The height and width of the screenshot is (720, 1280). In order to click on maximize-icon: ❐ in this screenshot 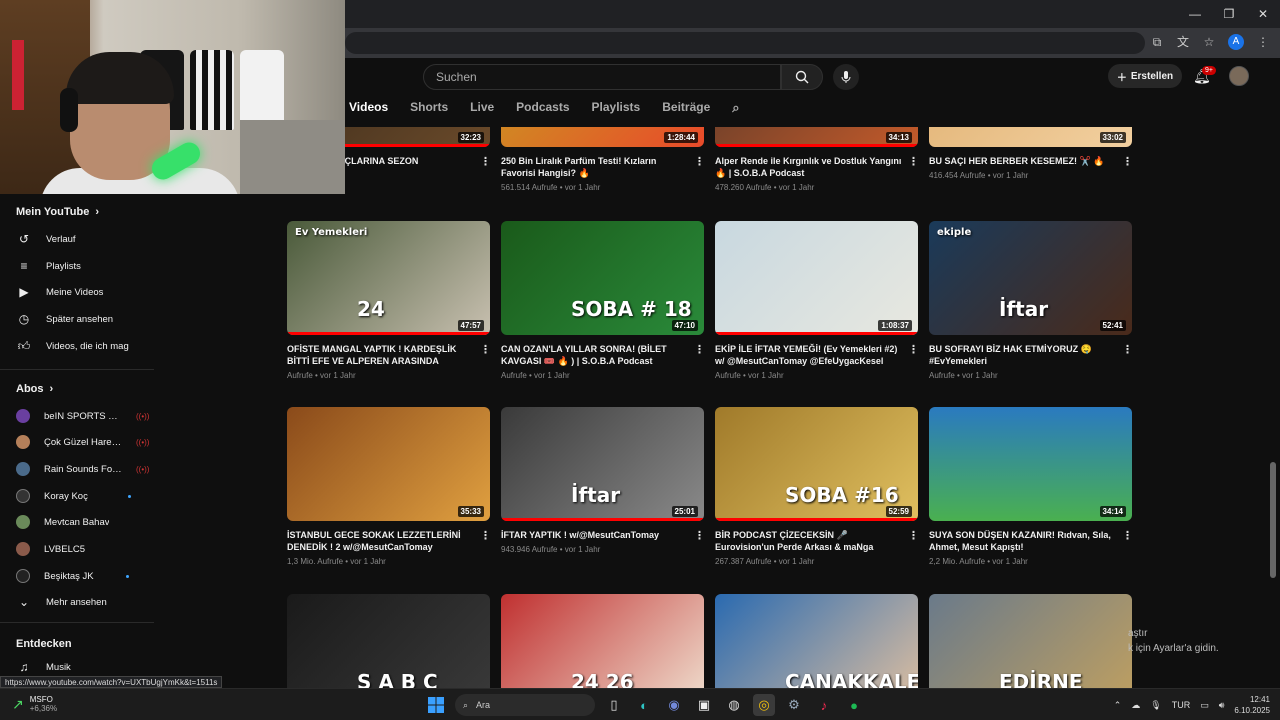, I will do `click(1229, 14)`.